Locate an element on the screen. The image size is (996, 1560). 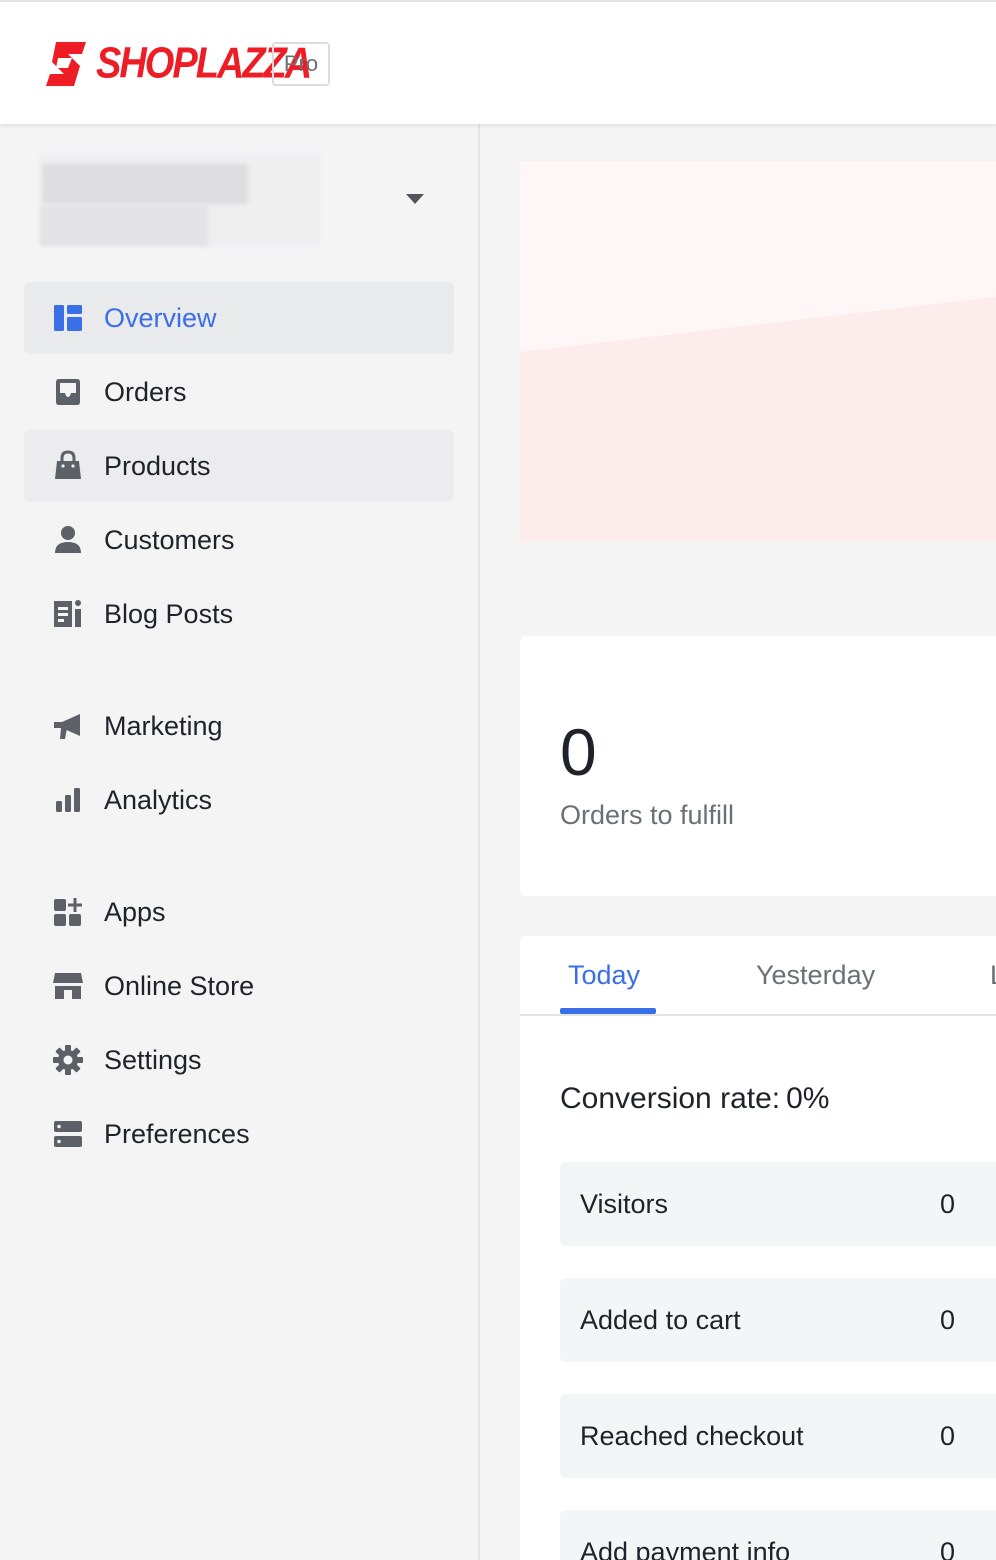
sidebar-item-label: Customers is located at coordinates (169, 539).